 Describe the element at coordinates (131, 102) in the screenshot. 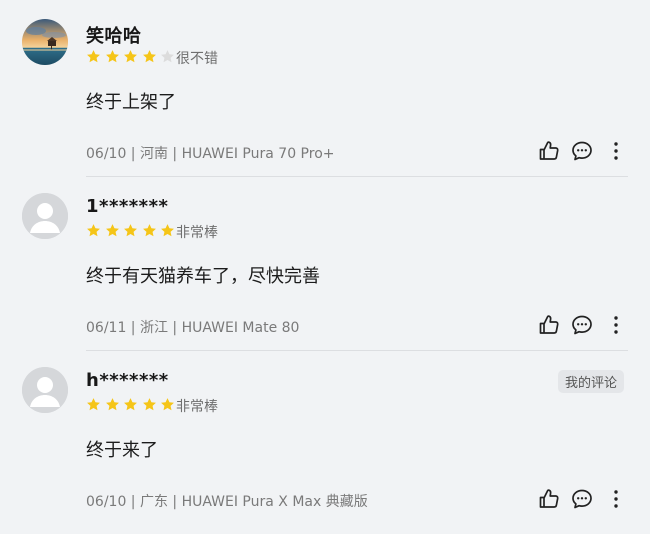

I see `review-content: 终于上架了` at that location.